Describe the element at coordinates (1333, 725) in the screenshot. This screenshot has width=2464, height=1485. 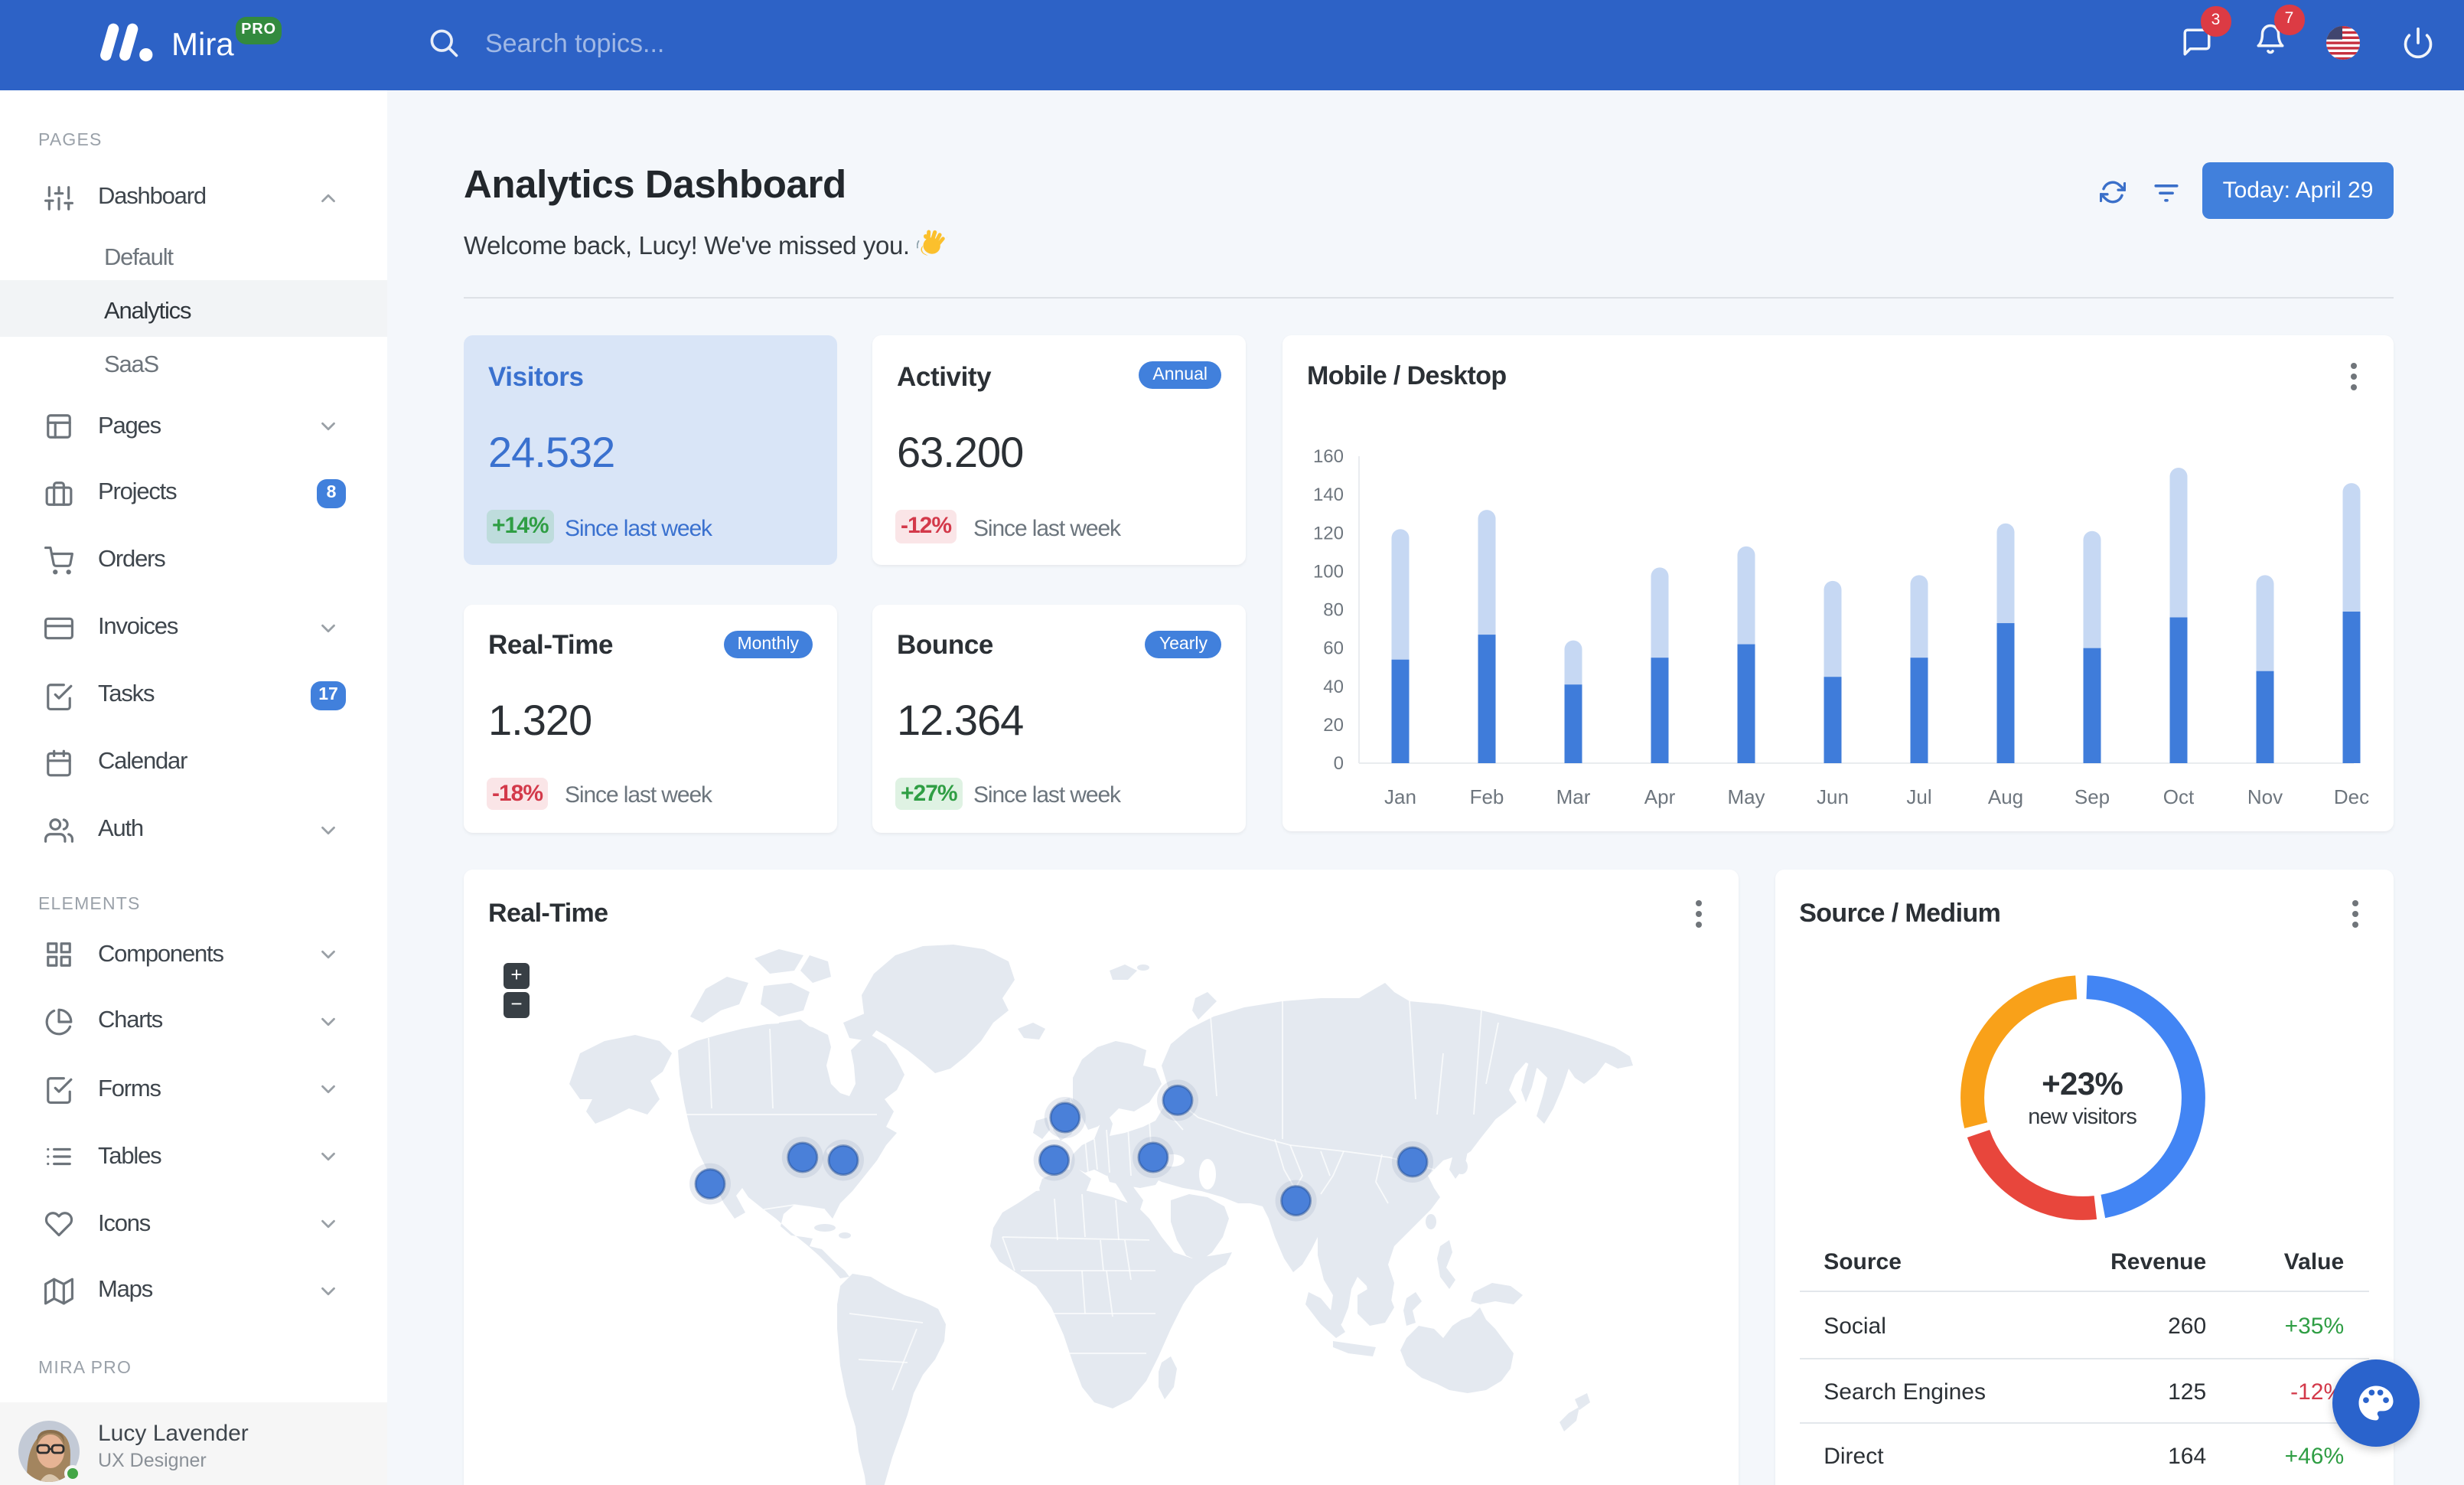
I see `svg-text: 20` at that location.